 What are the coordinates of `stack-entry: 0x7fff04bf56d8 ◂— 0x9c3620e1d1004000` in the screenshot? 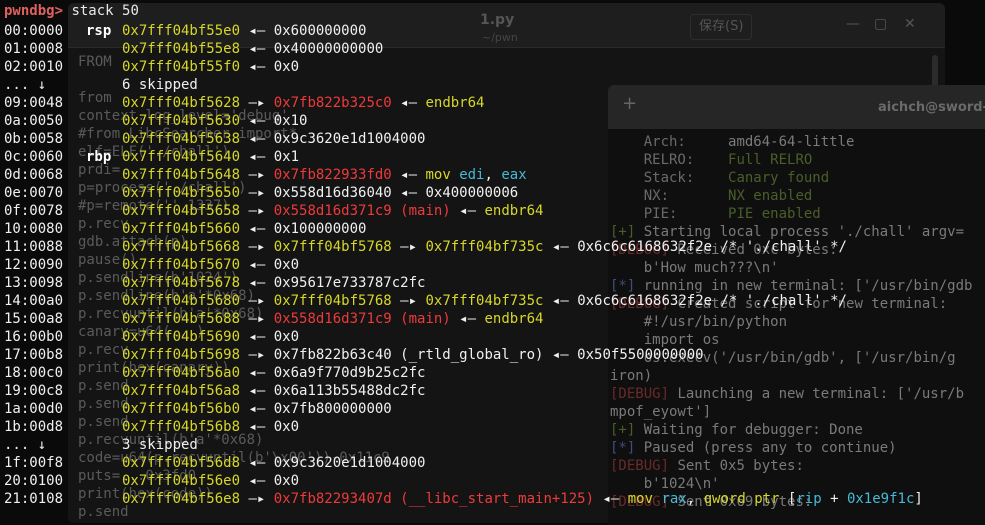 It's located at (273, 463).